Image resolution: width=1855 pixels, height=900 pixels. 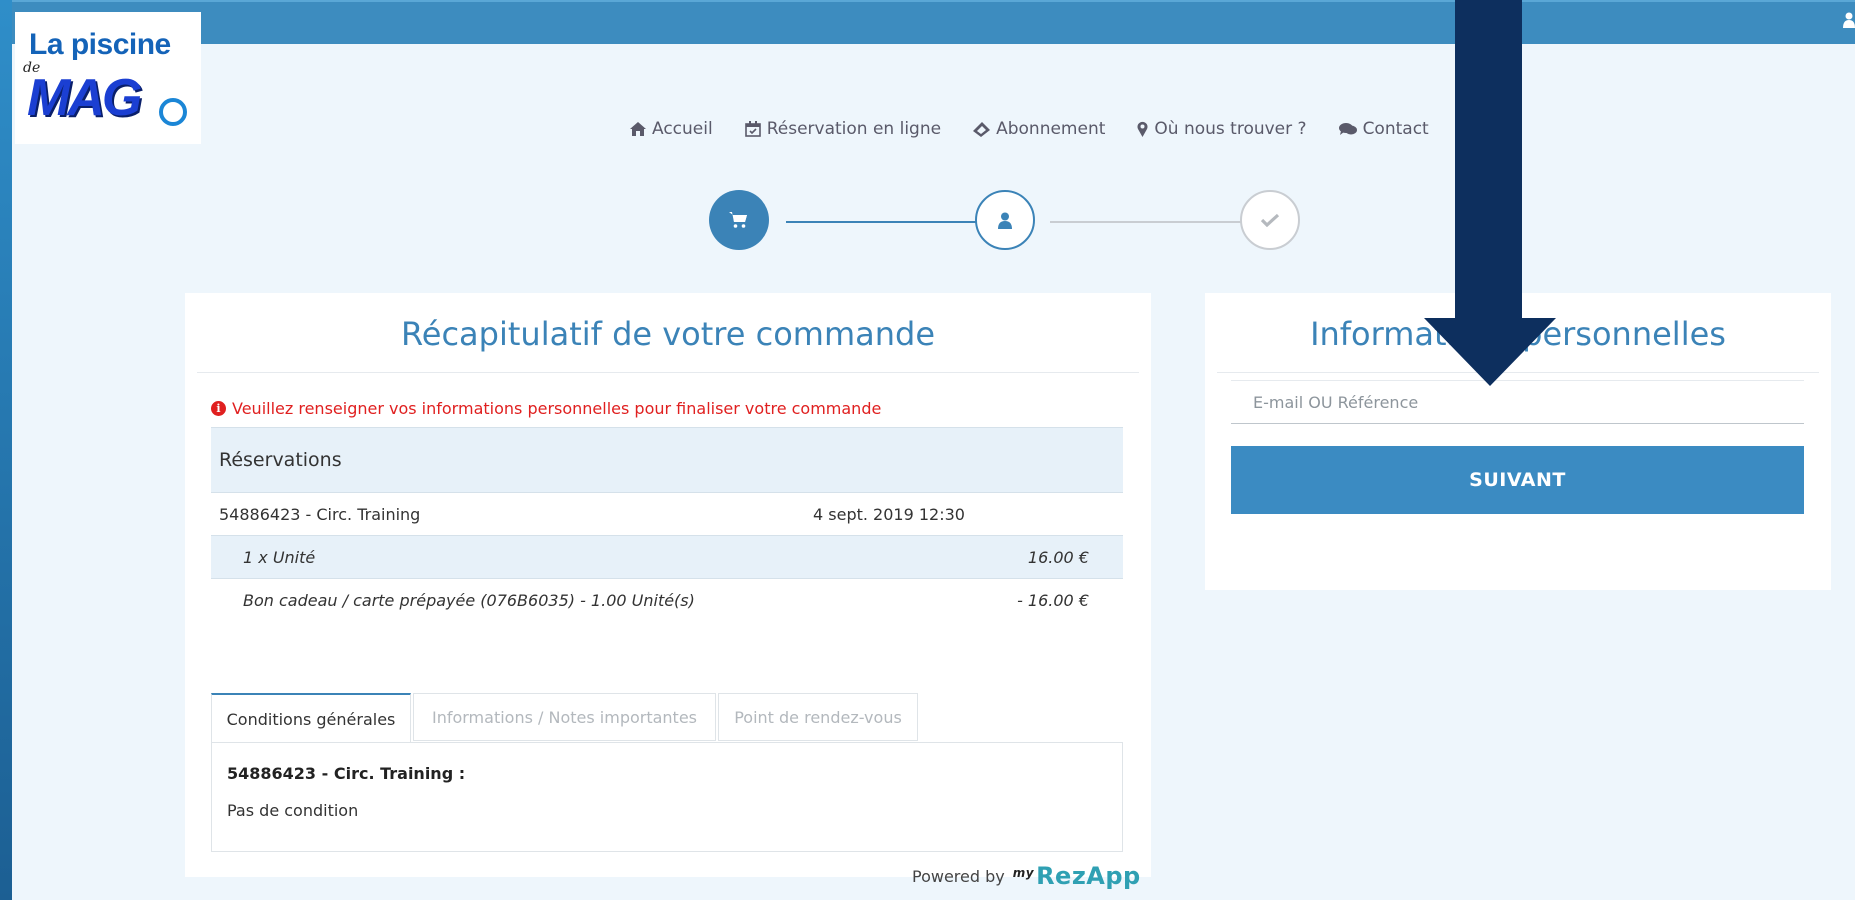 I want to click on window-frame-left, so click(x=6, y=450).